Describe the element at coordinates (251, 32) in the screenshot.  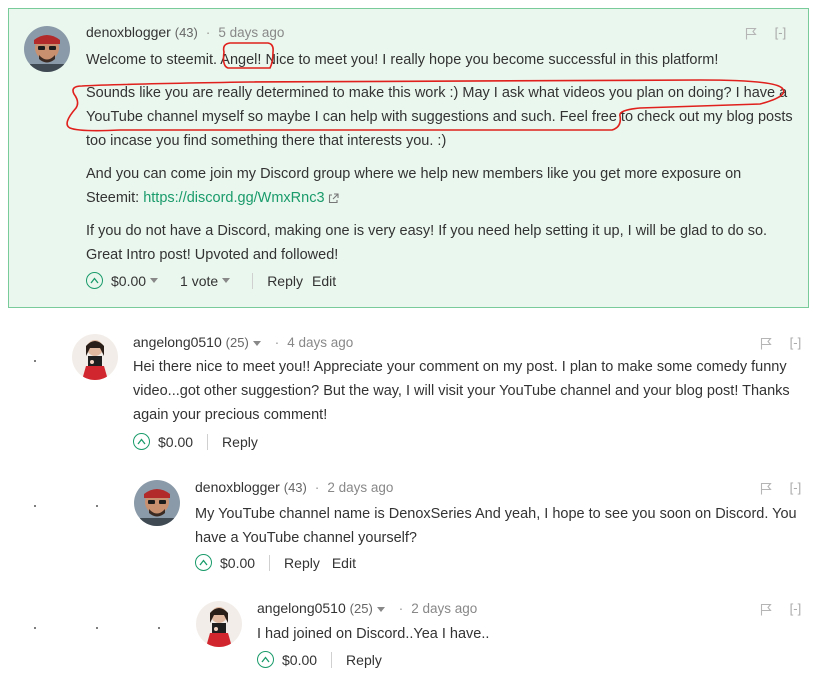
I see `timestamp: 5 days ago` at that location.